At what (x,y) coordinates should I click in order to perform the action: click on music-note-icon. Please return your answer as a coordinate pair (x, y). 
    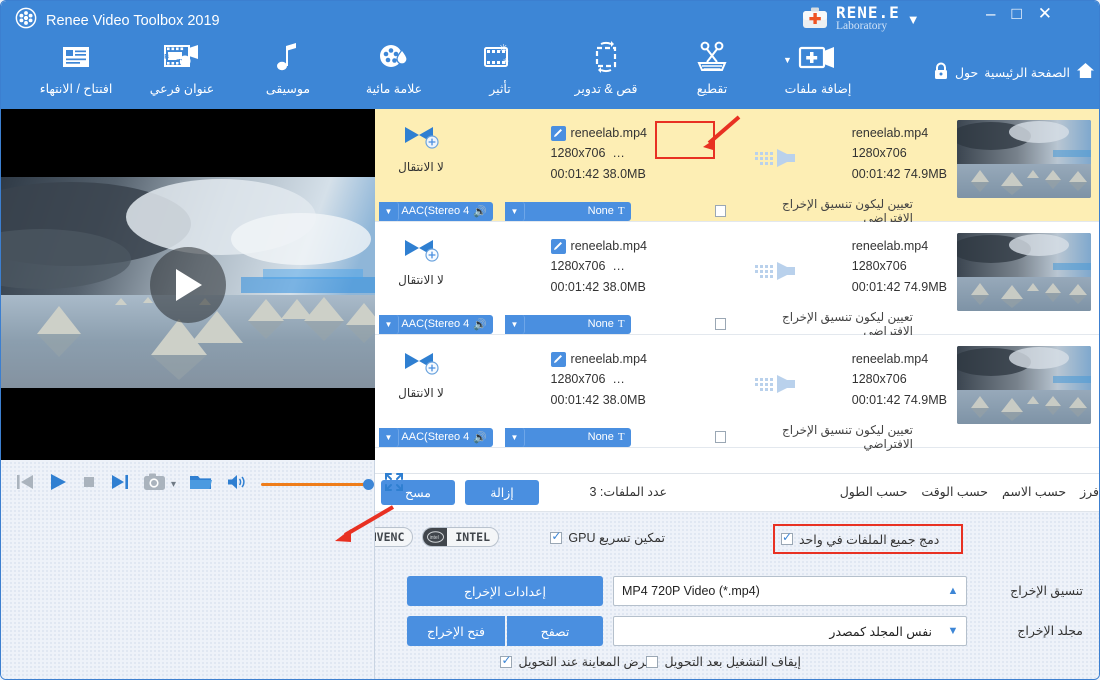
    Looking at the image, I should click on (288, 57).